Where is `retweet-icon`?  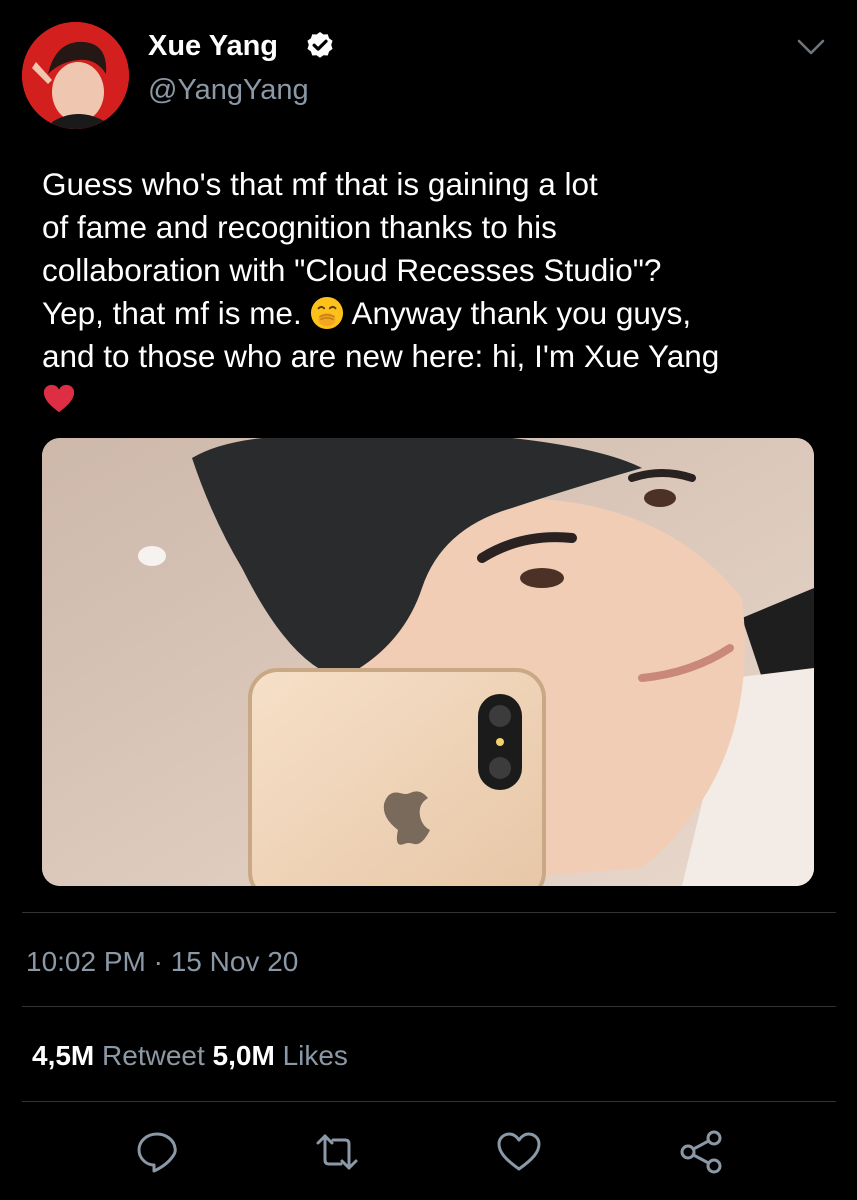
retweet-icon is located at coordinates (337, 1152).